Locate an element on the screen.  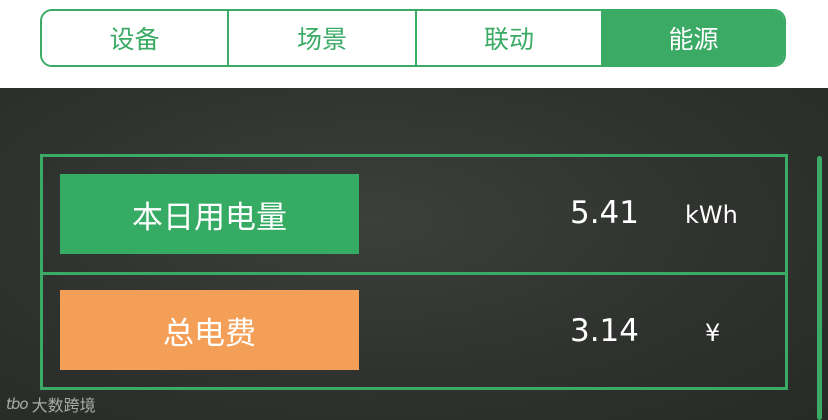
tab-scenes: 场景 is located at coordinates (321, 38).